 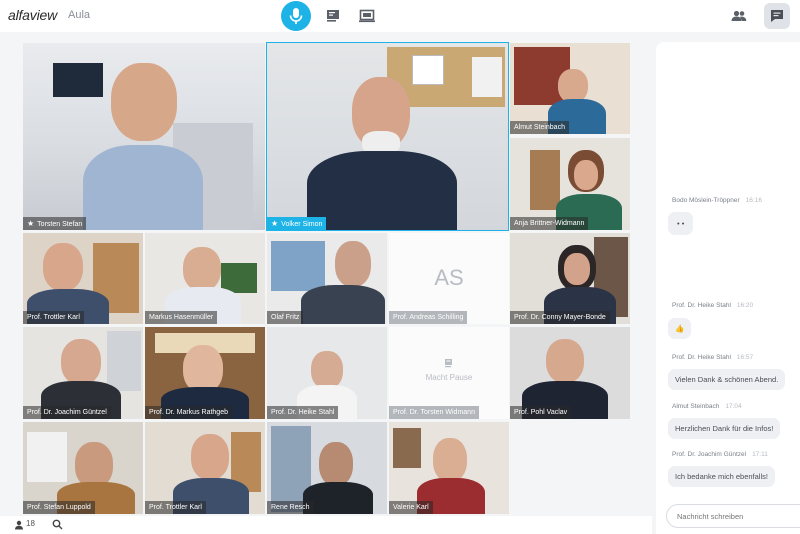 What do you see at coordinates (400, 16) in the screenshot?
I see `top-bar: alfaview Aula` at bounding box center [400, 16].